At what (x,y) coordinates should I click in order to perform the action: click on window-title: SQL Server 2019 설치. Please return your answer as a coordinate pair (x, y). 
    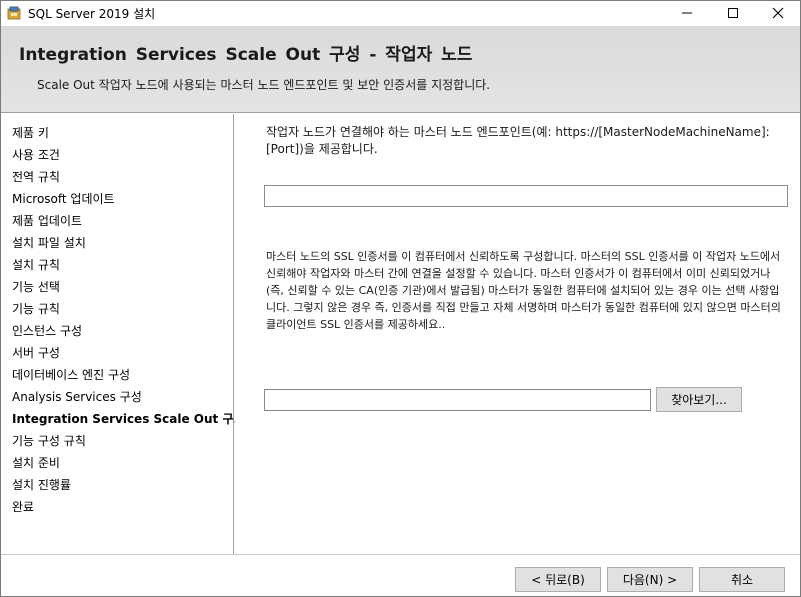
    Looking at the image, I should click on (92, 14).